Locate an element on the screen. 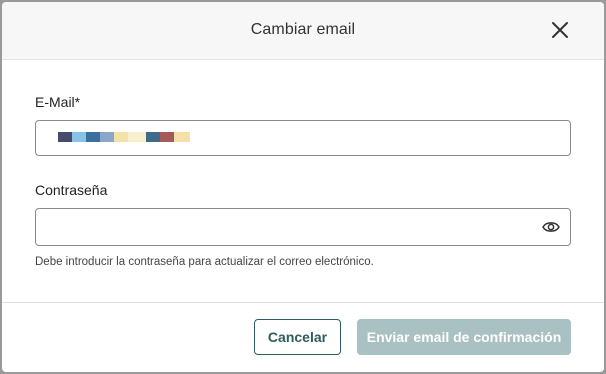 This screenshot has height=374, width=606. dialog-title: Cambiar email is located at coordinates (303, 29).